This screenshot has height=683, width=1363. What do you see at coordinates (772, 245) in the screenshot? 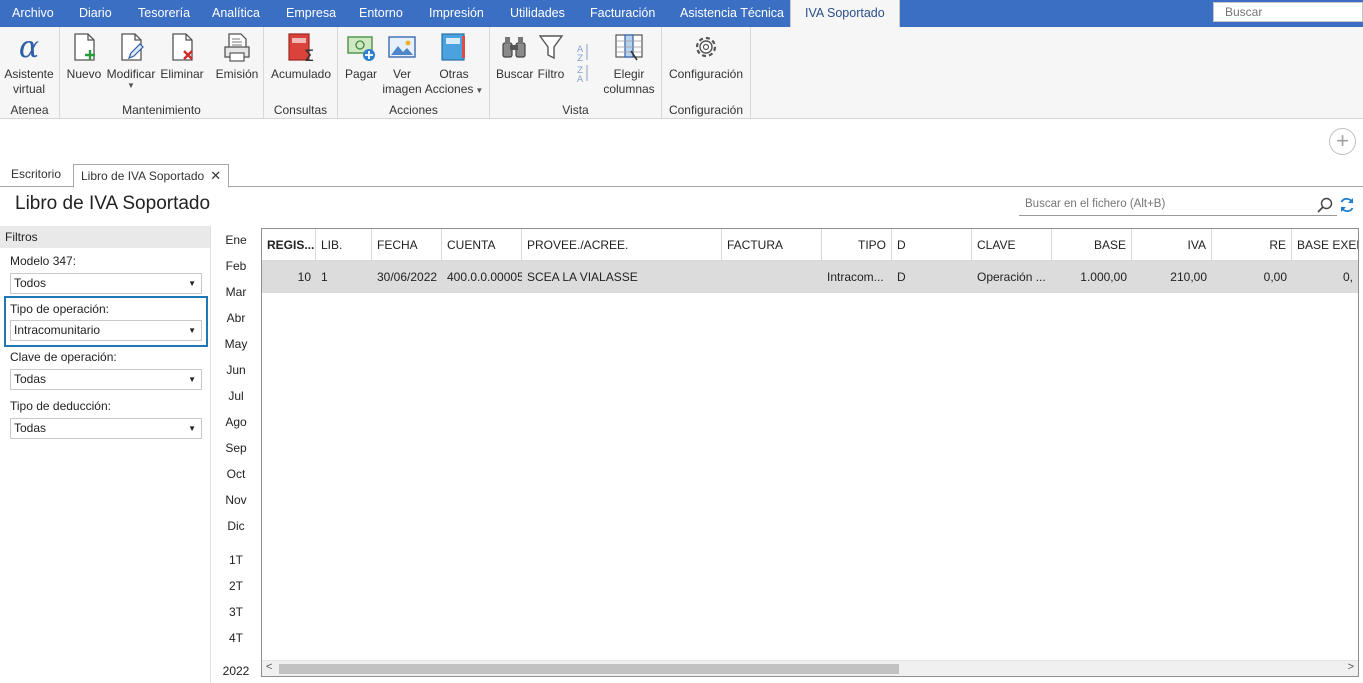
I see `column-header-factura: FACTURA` at bounding box center [772, 245].